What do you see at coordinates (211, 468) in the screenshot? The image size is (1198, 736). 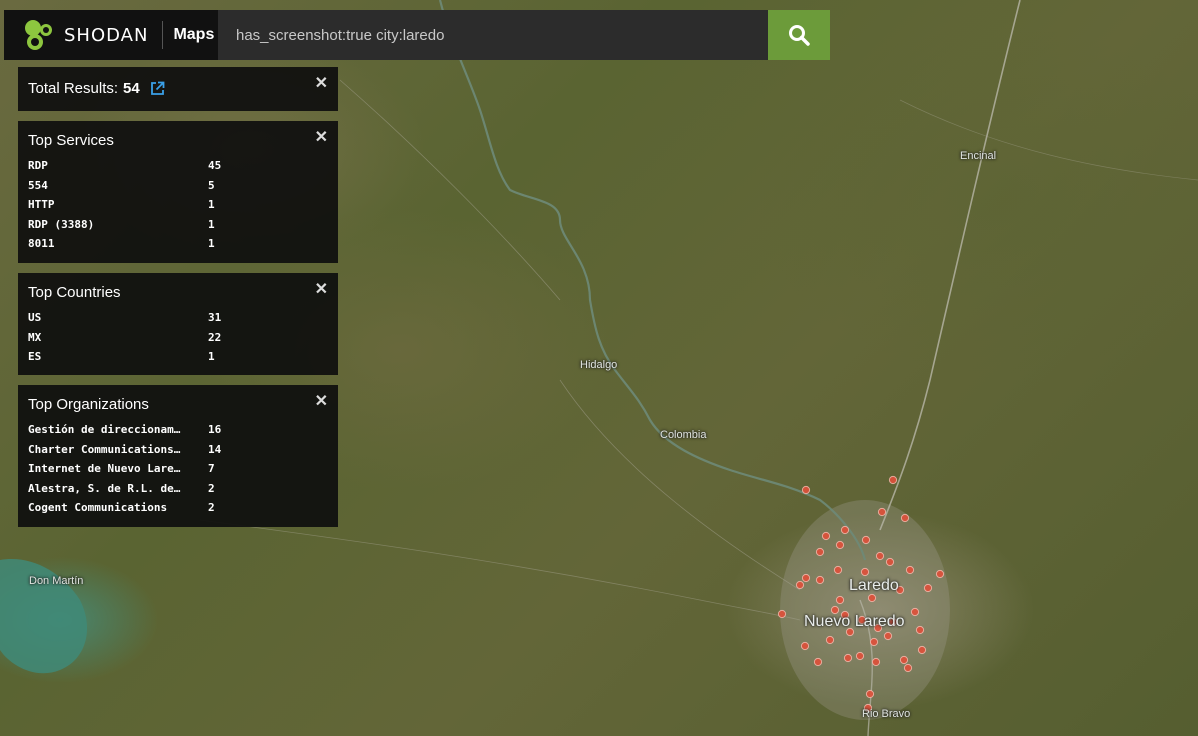 I see `row-count: 7` at bounding box center [211, 468].